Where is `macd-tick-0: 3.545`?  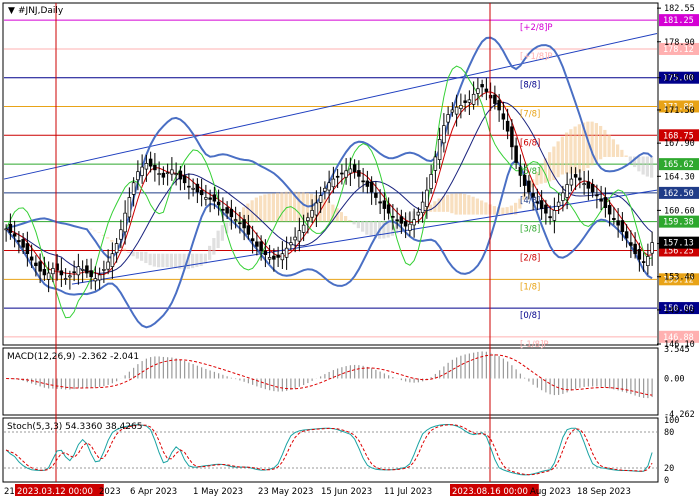 macd-tick-0: 3.545 is located at coordinates (677, 350).